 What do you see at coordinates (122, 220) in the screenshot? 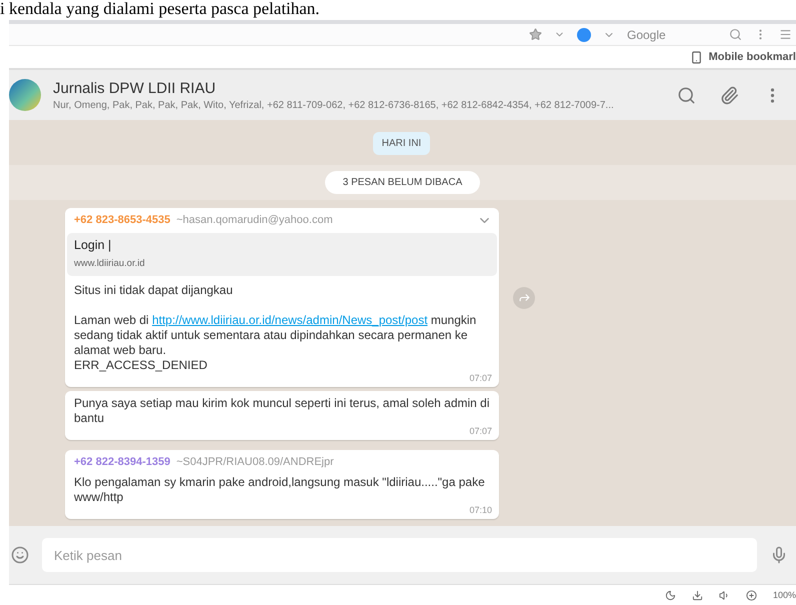
I see `sender-phone: +62 823-8653-4535` at bounding box center [122, 220].